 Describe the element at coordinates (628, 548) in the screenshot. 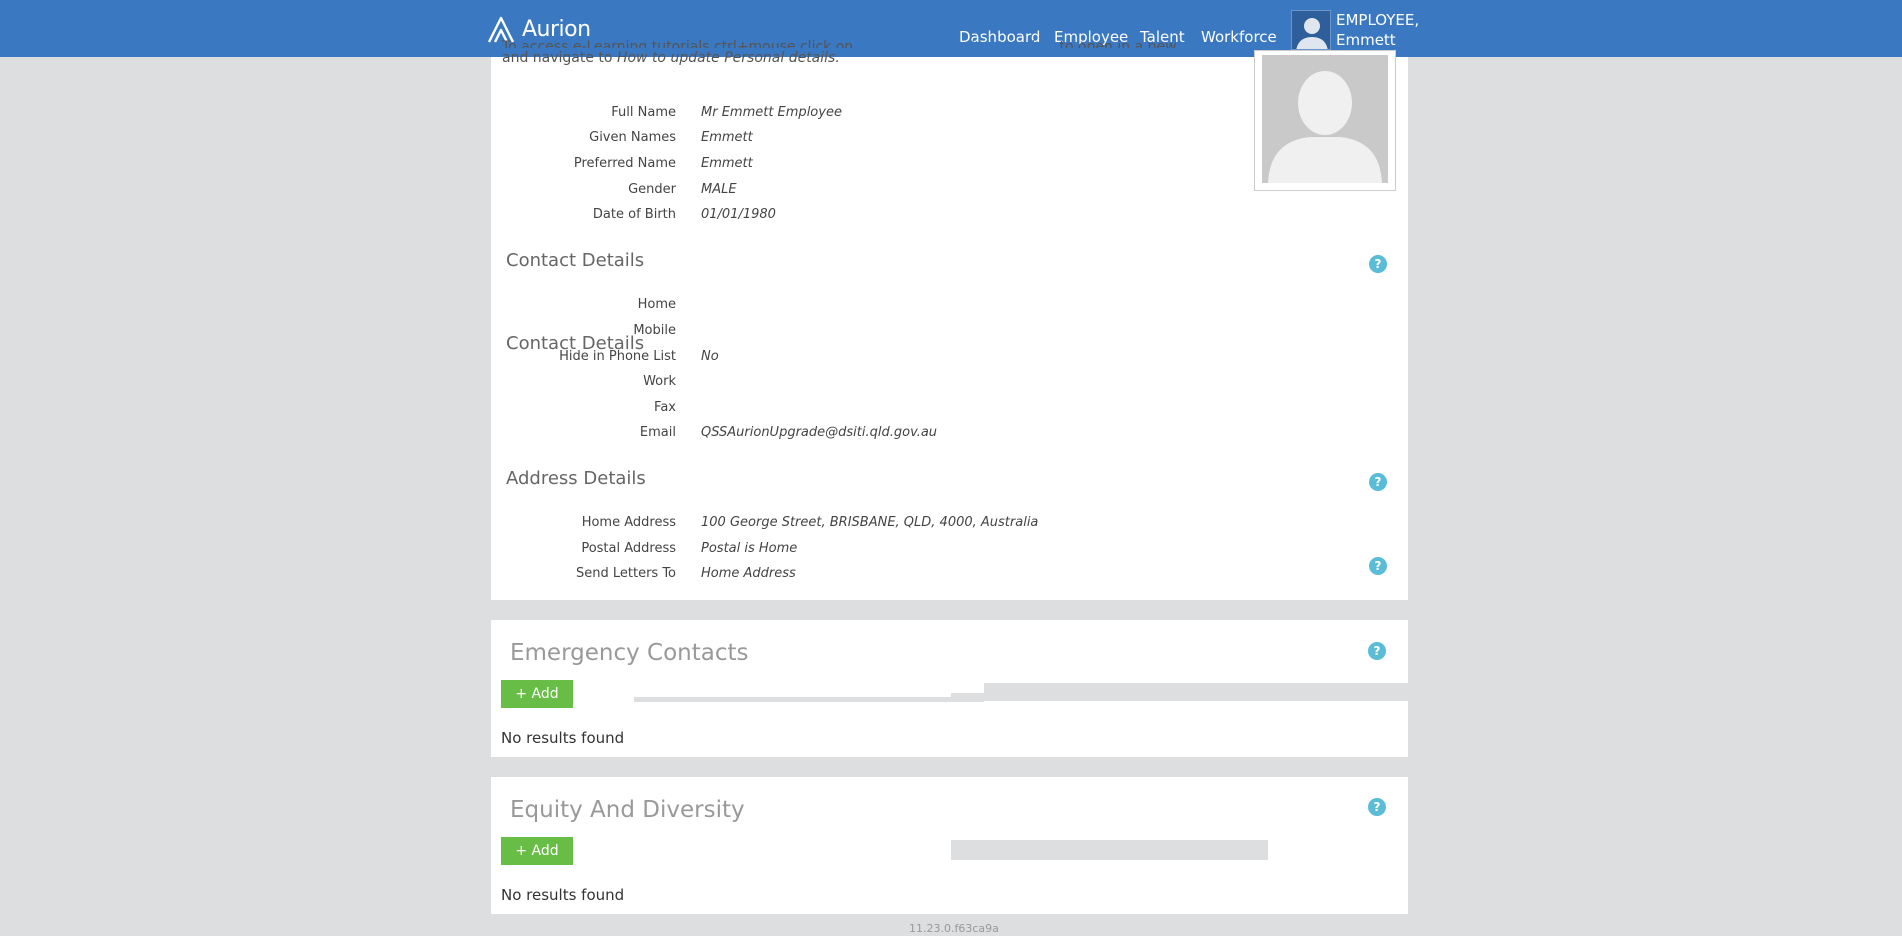

I see `label-postal-address: Postal Address` at that location.